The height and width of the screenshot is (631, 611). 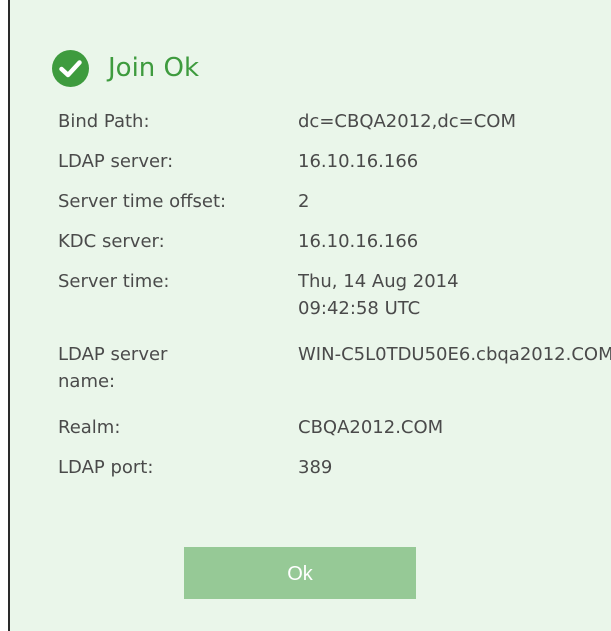 What do you see at coordinates (113, 368) in the screenshot?
I see `detail-label: LDAP server name:` at bounding box center [113, 368].